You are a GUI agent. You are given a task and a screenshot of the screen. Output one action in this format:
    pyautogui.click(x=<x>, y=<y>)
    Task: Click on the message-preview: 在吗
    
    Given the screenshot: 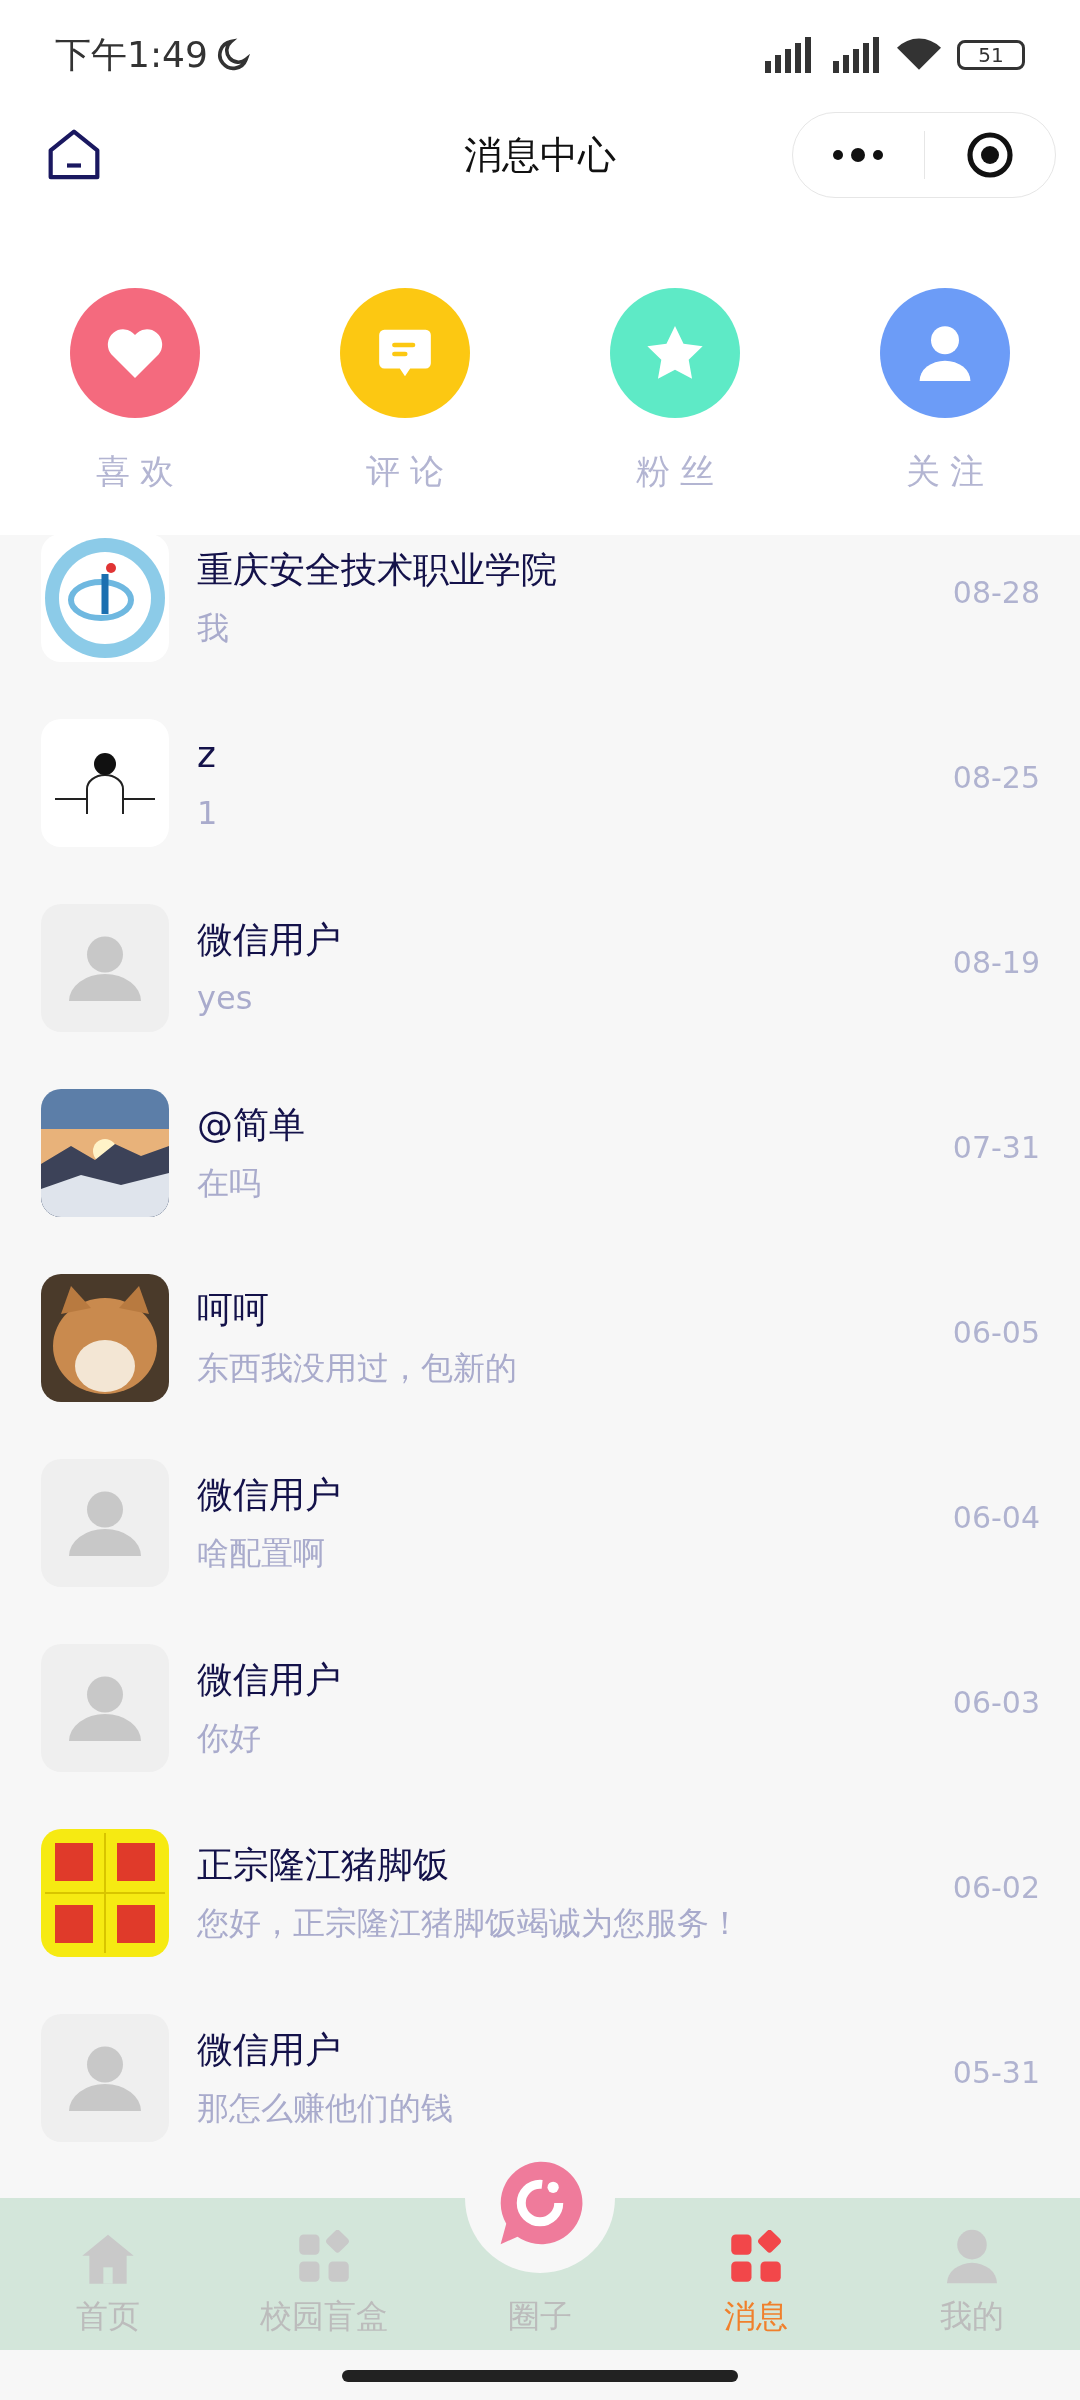 What is the action you would take?
    pyautogui.click(x=229, y=1183)
    